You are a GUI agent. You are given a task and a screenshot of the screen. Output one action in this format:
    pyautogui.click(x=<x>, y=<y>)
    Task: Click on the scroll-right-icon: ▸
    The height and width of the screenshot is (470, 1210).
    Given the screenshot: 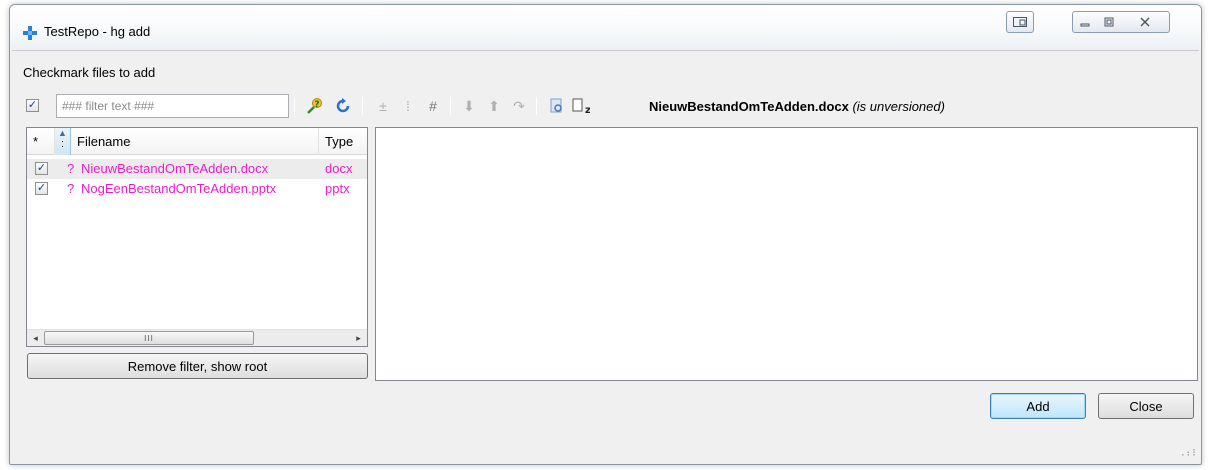 What is the action you would take?
    pyautogui.click(x=358, y=338)
    